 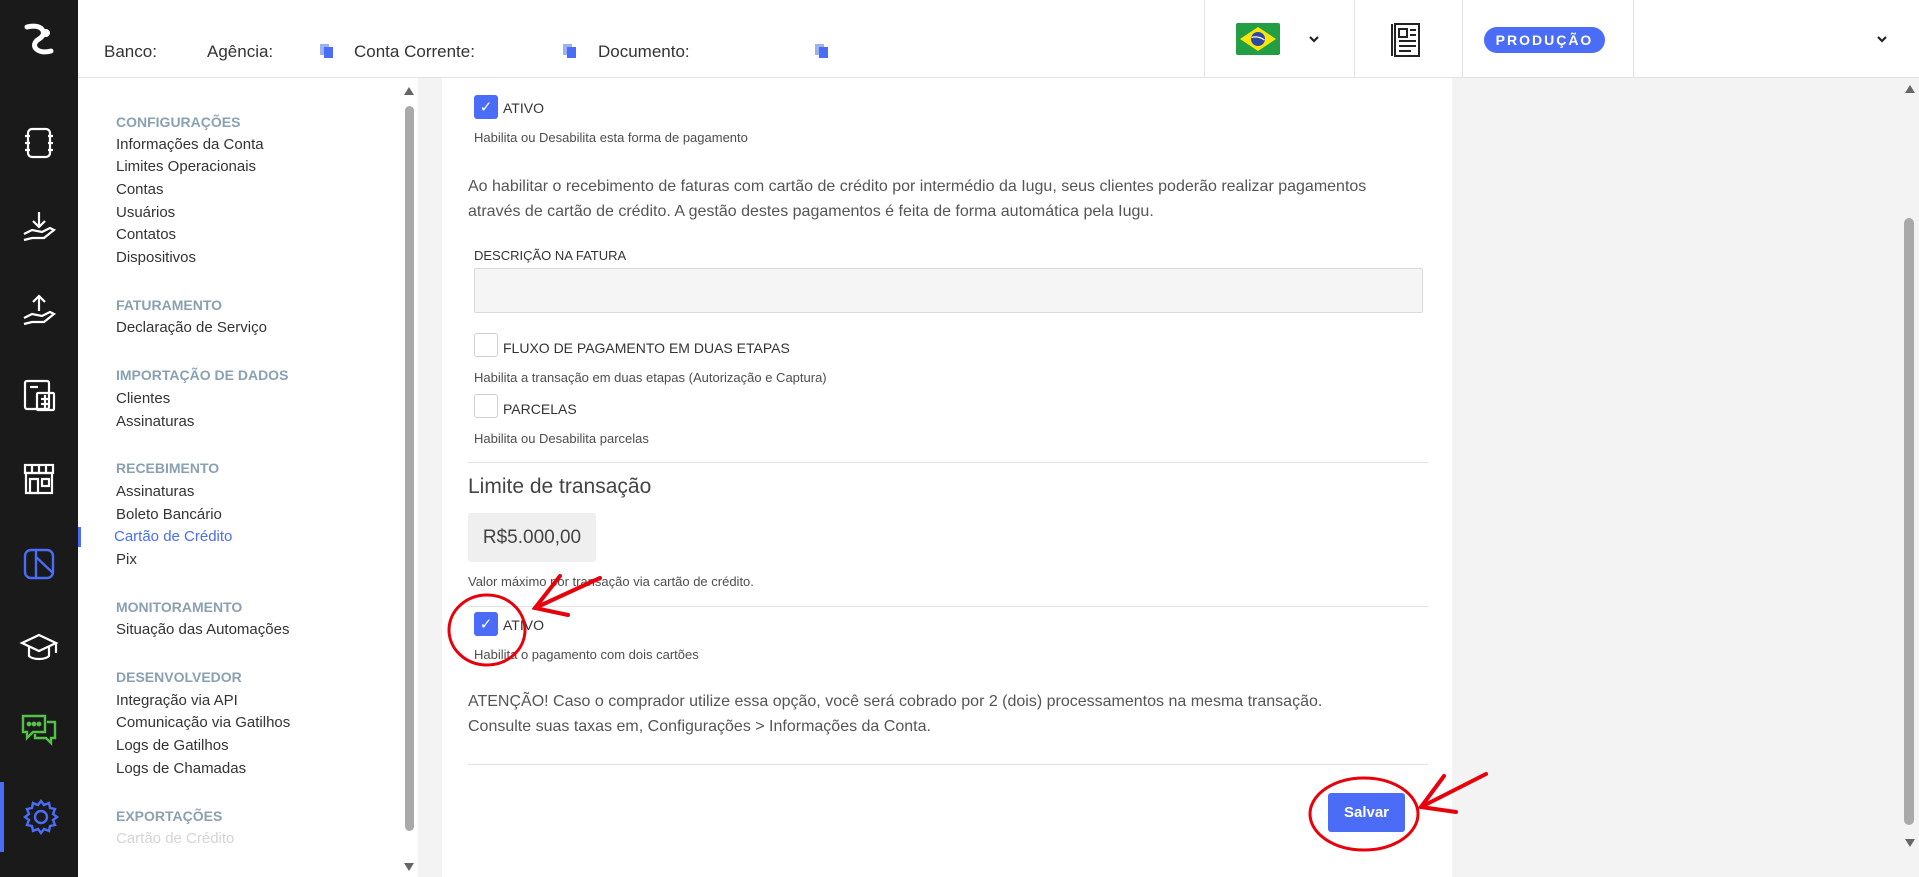 What do you see at coordinates (39, 395) in the screenshot?
I see `calculator-icon` at bounding box center [39, 395].